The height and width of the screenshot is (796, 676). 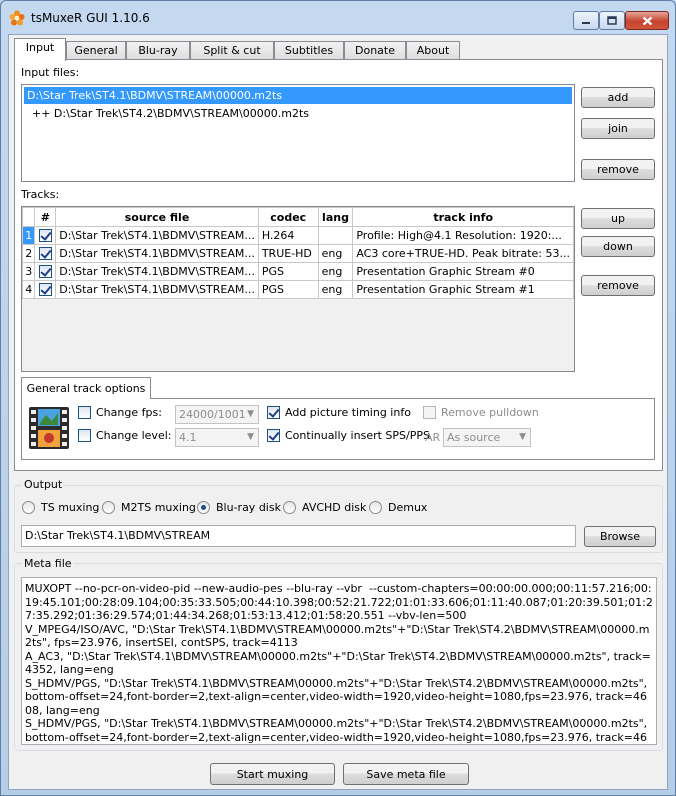 What do you see at coordinates (618, 285) in the screenshot?
I see `track-remove-button: remove` at bounding box center [618, 285].